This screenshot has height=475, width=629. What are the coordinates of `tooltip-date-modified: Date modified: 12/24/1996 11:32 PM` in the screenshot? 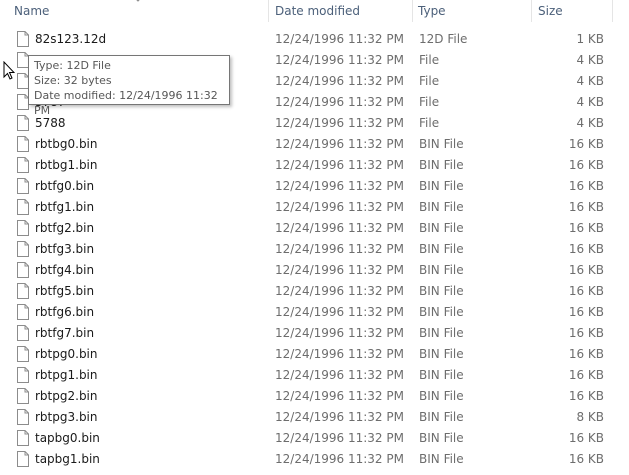 It's located at (126, 103).